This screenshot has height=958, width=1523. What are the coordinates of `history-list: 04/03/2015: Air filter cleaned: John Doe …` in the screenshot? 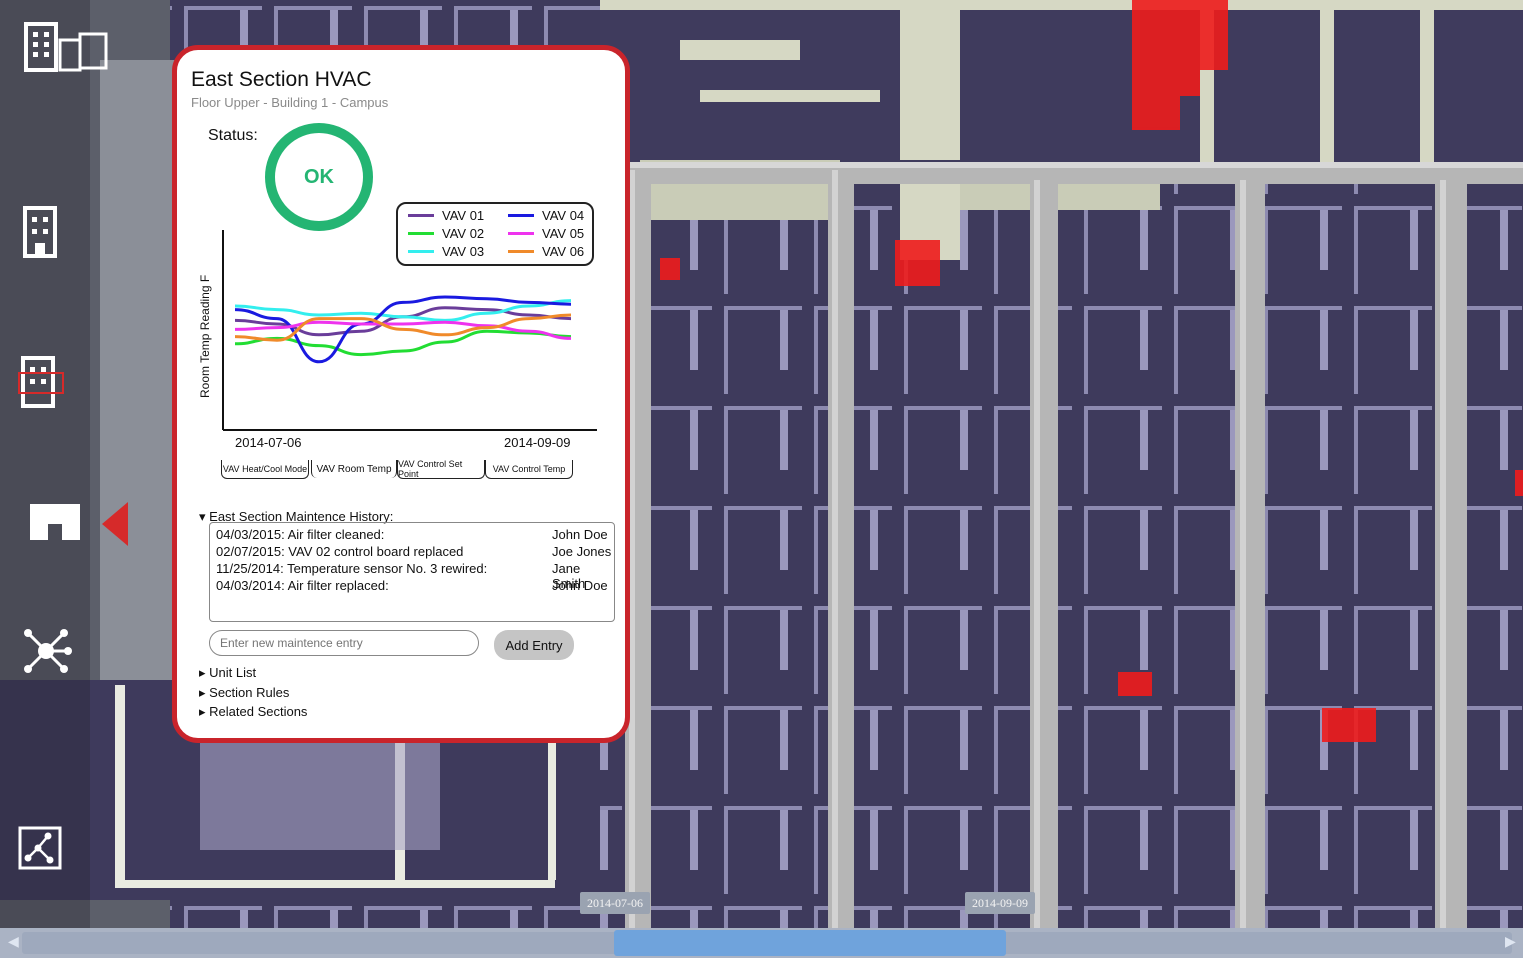 It's located at (412, 572).